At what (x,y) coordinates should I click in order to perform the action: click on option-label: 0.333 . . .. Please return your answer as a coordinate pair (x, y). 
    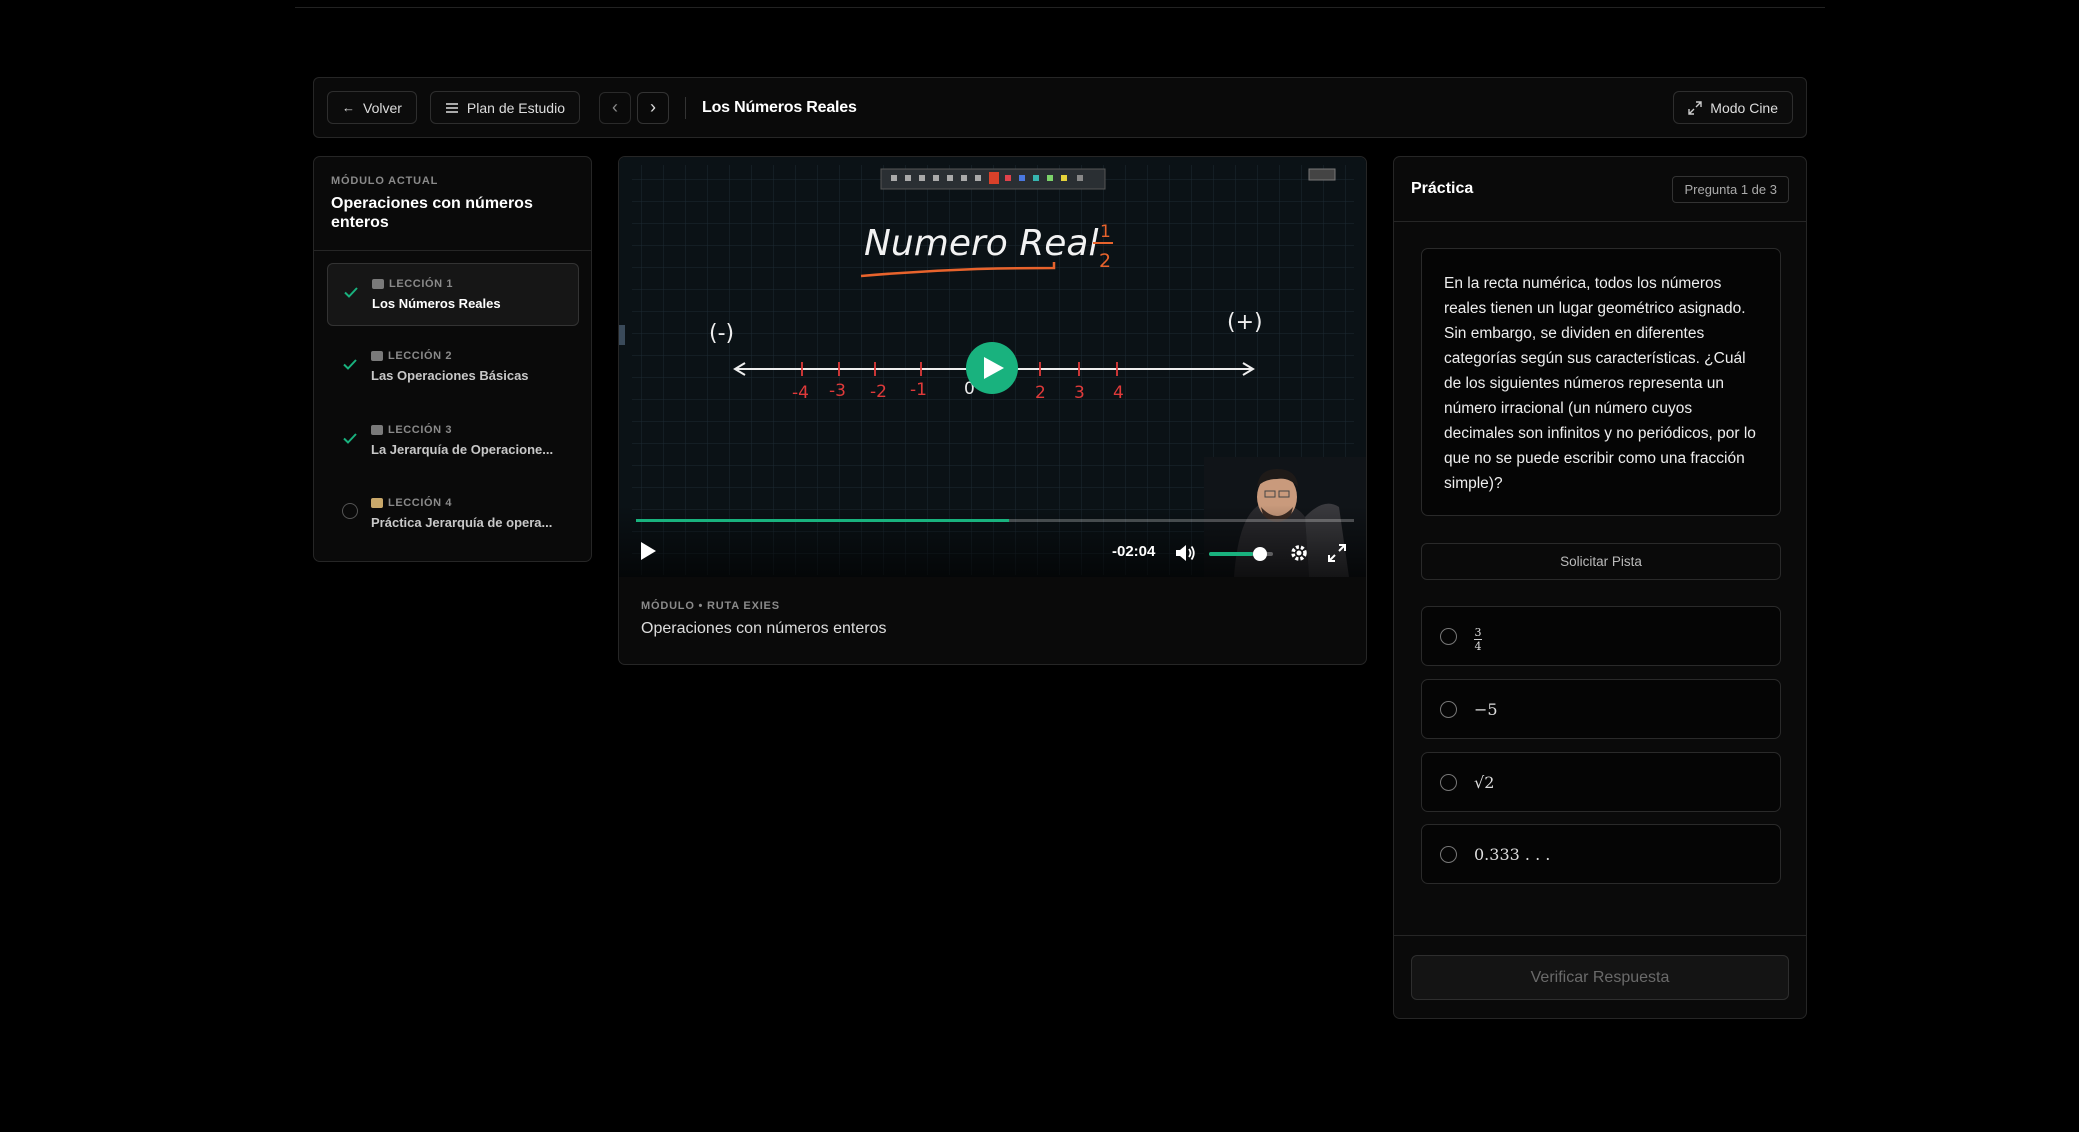
    Looking at the image, I should click on (1512, 854).